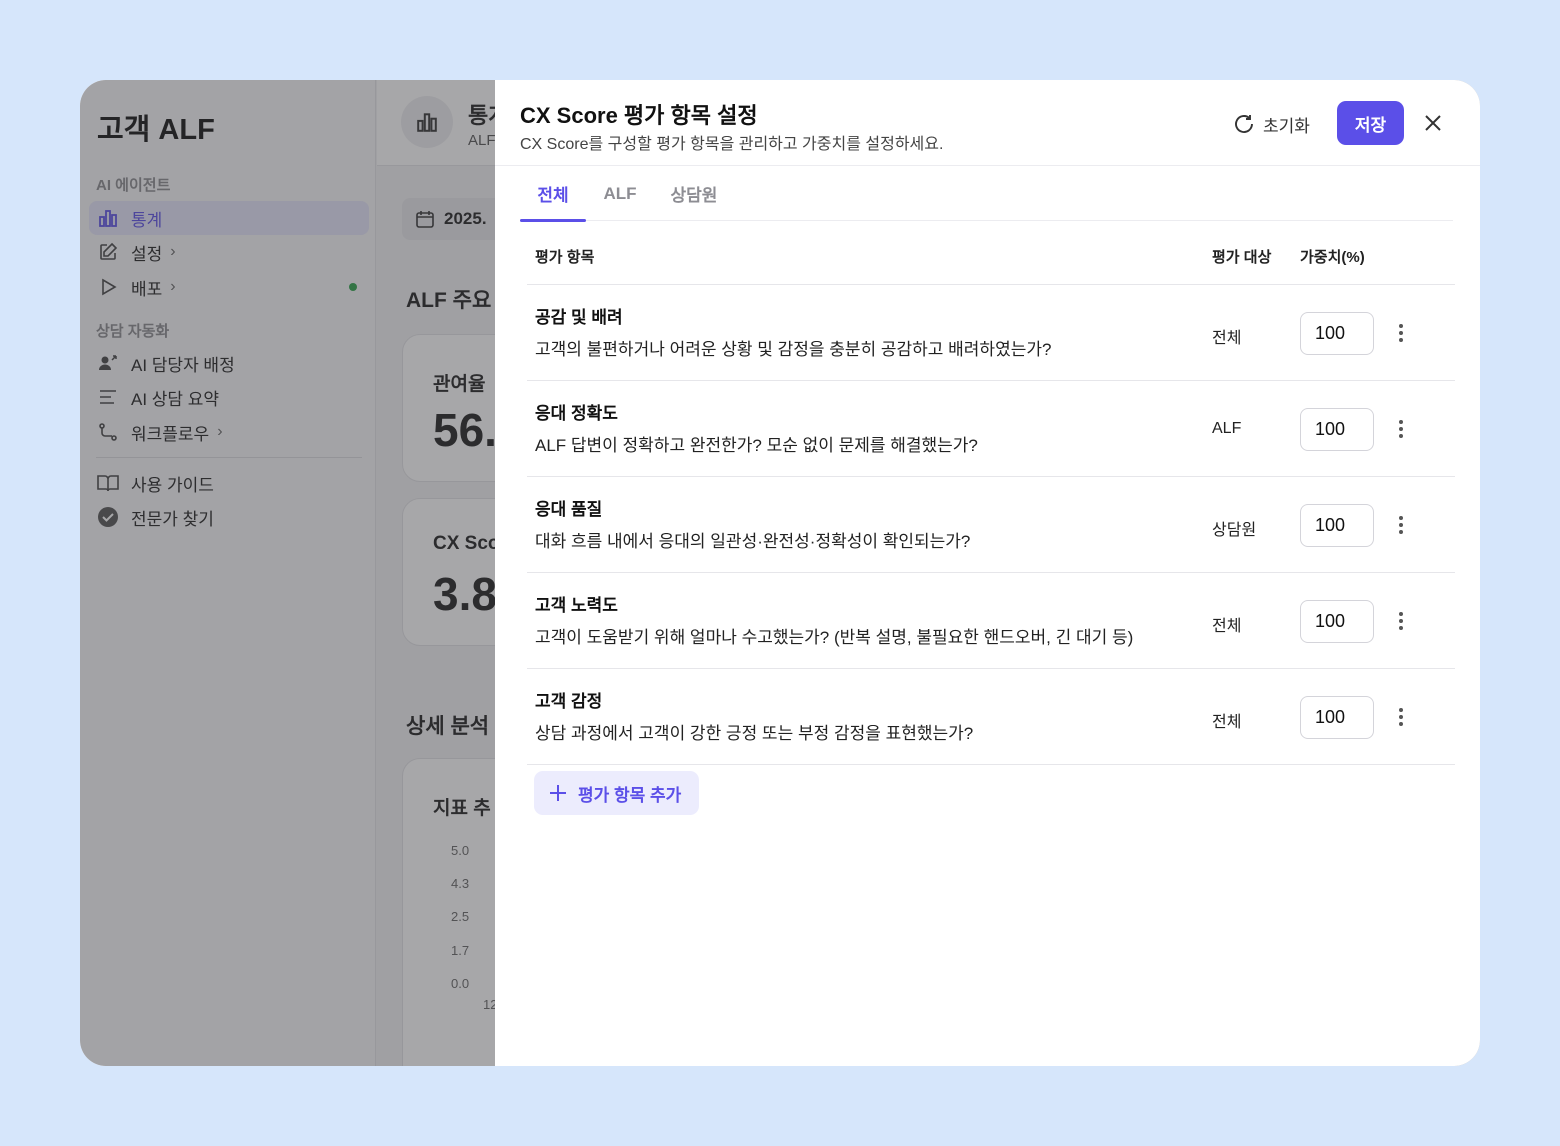 The image size is (1560, 1146). What do you see at coordinates (565, 257) in the screenshot?
I see `column-header-item: 평가 항목` at bounding box center [565, 257].